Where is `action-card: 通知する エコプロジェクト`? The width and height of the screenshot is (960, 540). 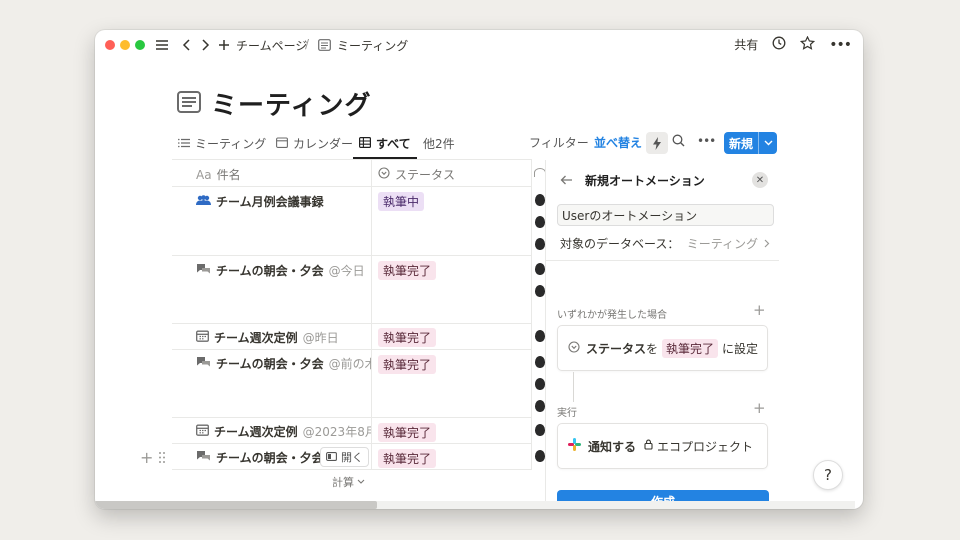
action-card: 通知する エコプロジェクト is located at coordinates (662, 446).